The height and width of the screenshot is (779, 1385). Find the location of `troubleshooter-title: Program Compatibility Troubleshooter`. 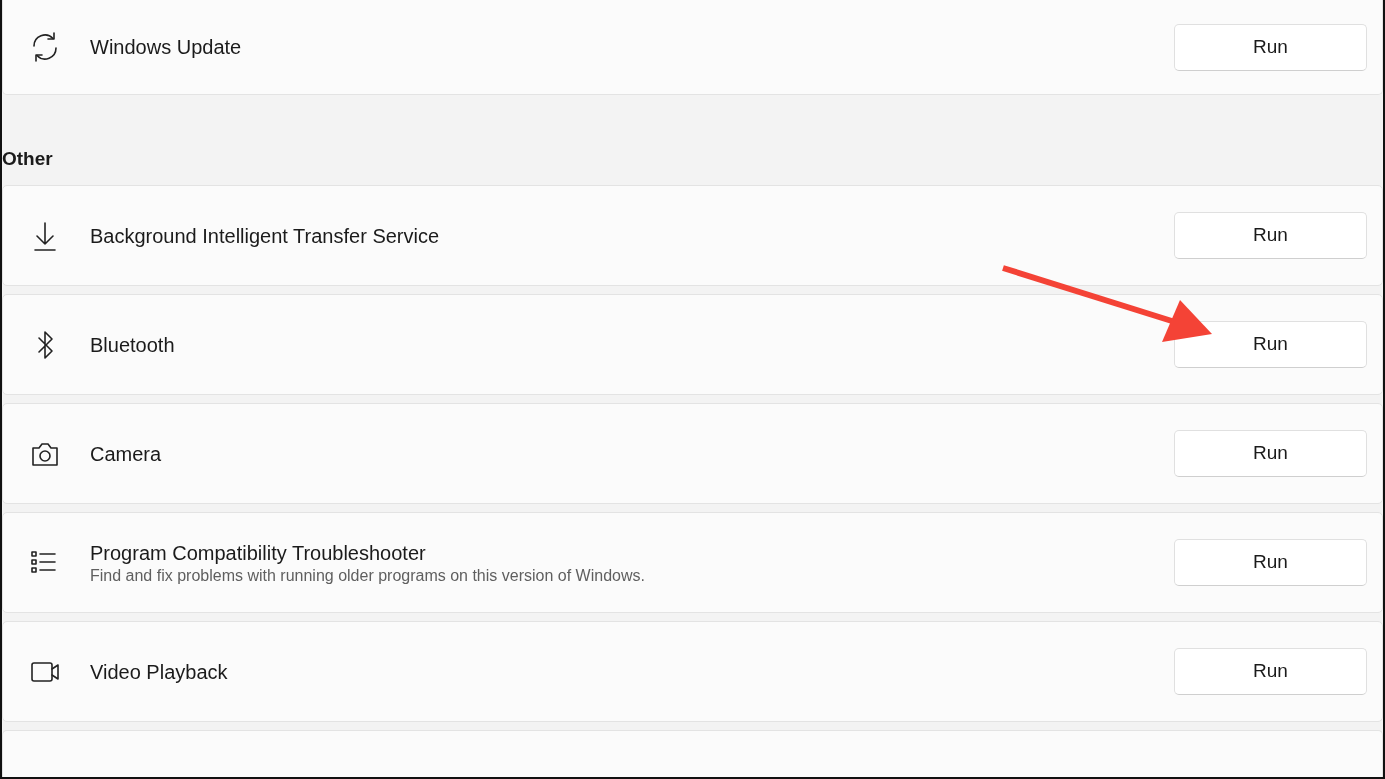

troubleshooter-title: Program Compatibility Troubleshooter is located at coordinates (258, 553).